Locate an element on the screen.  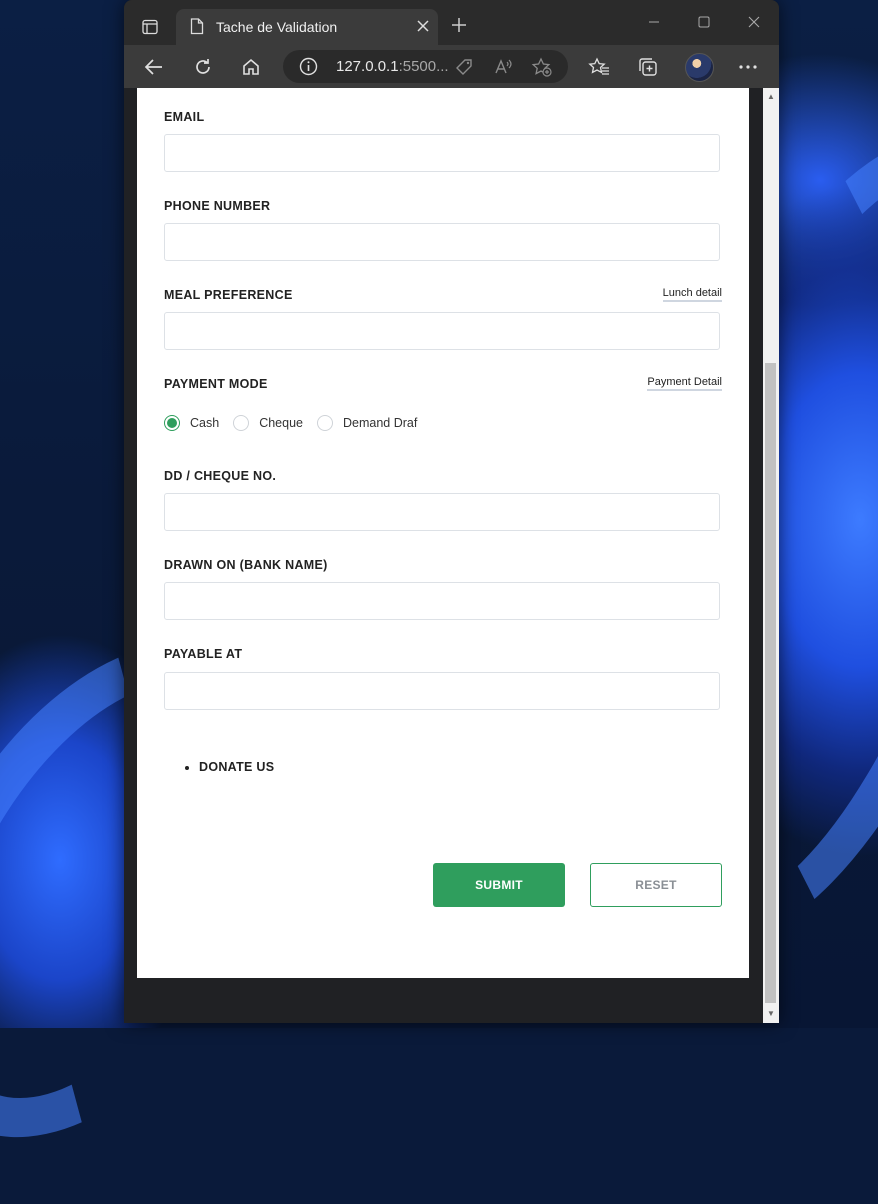
radio-cash: Cash is located at coordinates (191, 423).